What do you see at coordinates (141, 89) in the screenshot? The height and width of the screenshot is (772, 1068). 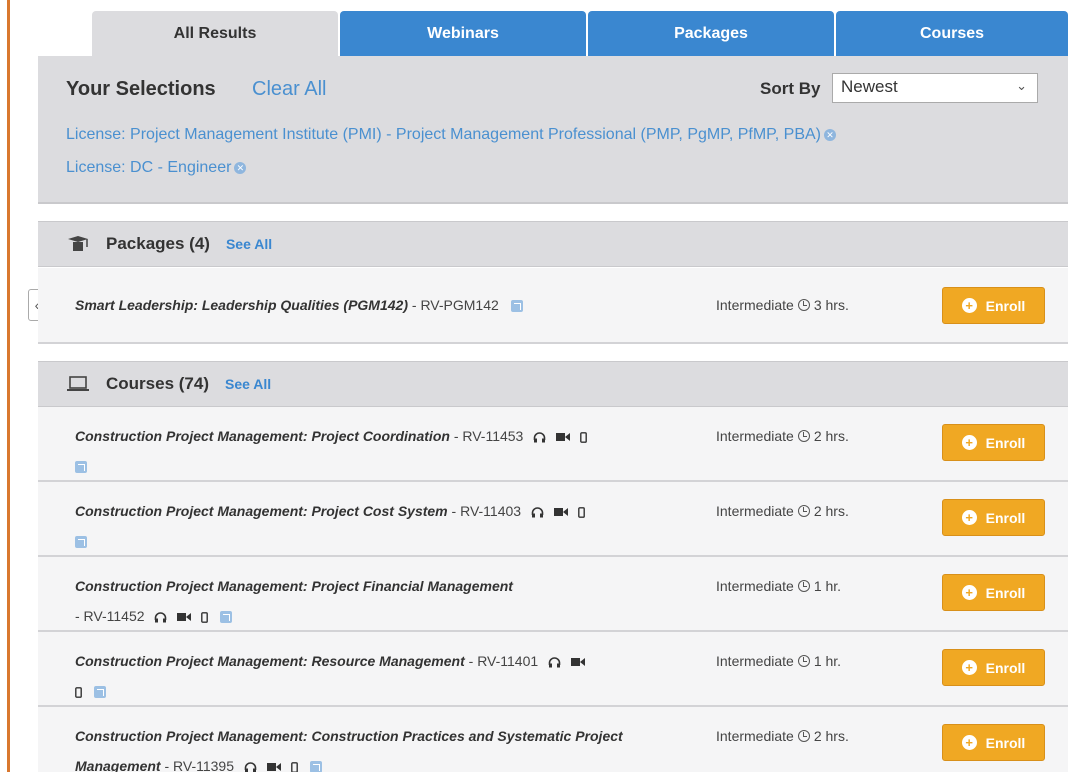 I see `selections-title: Your Selections` at bounding box center [141, 89].